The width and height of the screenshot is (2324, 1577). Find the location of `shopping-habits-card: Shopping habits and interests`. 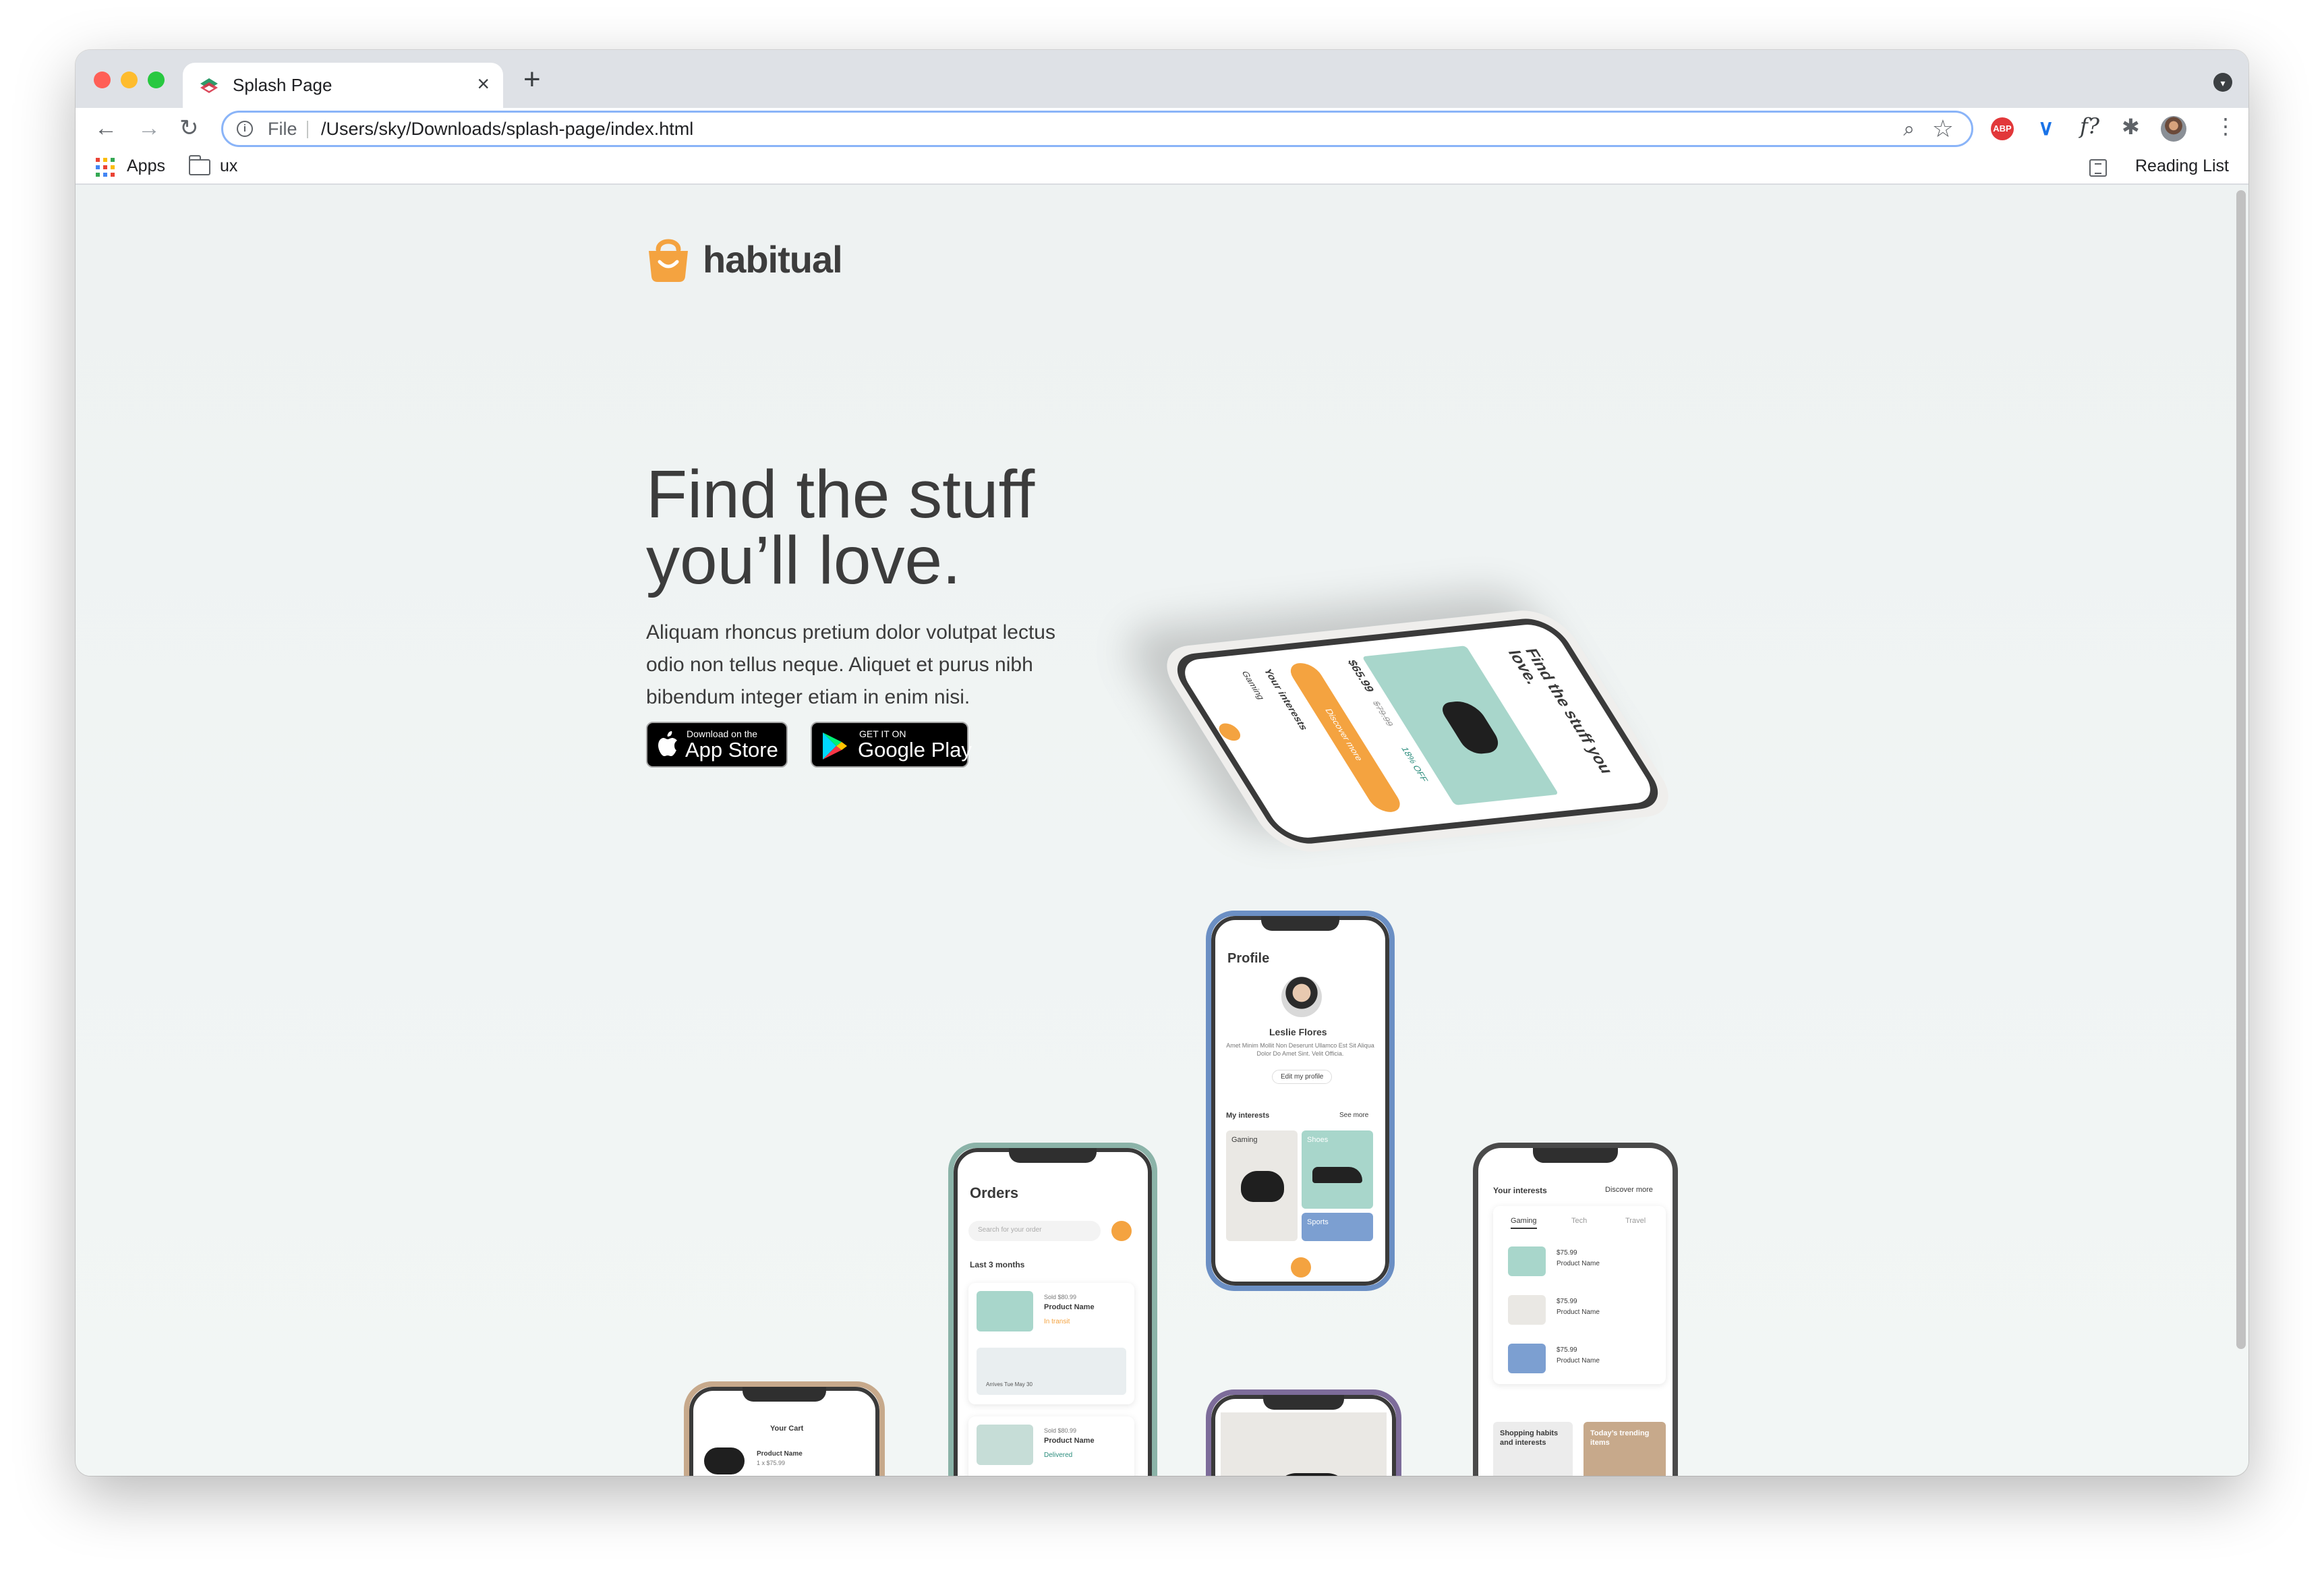

shopping-habits-card: Shopping habits and interests is located at coordinates (1533, 1449).